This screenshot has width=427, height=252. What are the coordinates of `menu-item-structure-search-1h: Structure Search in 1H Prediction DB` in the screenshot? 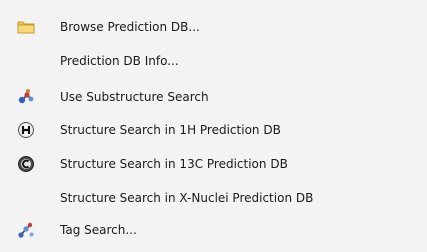 It's located at (213, 130).